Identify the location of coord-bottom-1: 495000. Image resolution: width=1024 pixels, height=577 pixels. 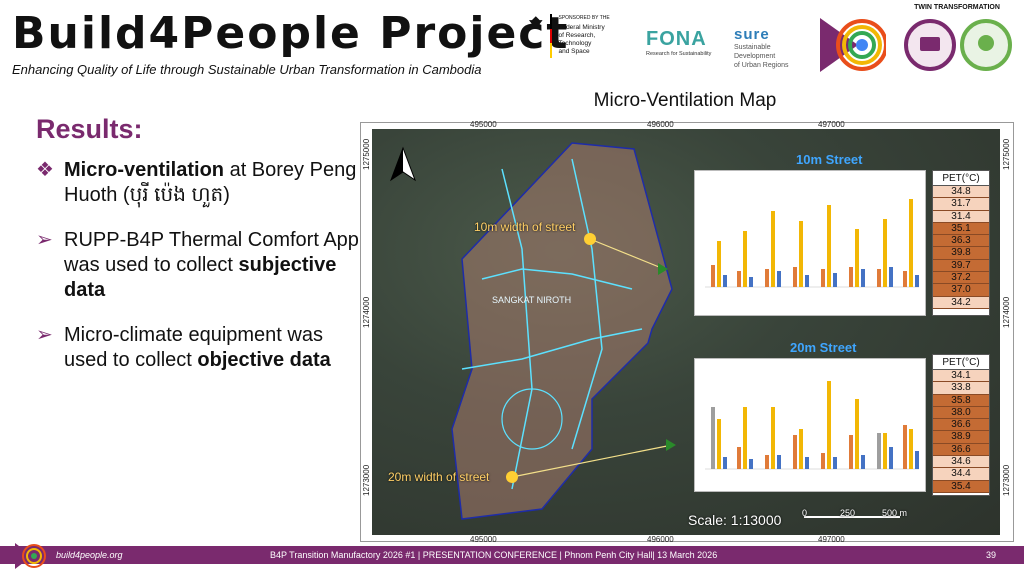
(483, 539).